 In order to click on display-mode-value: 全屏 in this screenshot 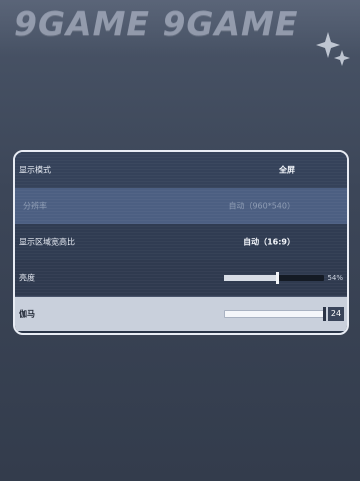, I will do `click(287, 170)`.